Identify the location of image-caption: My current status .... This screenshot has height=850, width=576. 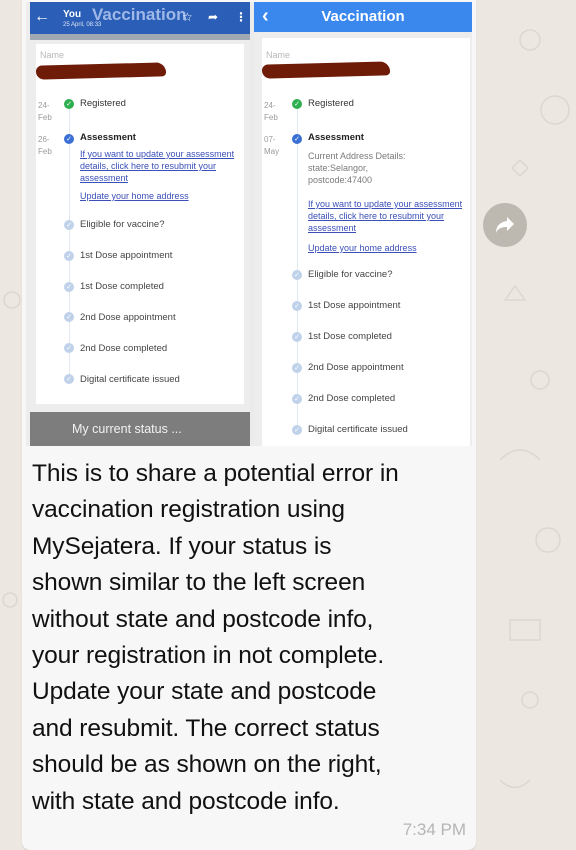
(140, 429).